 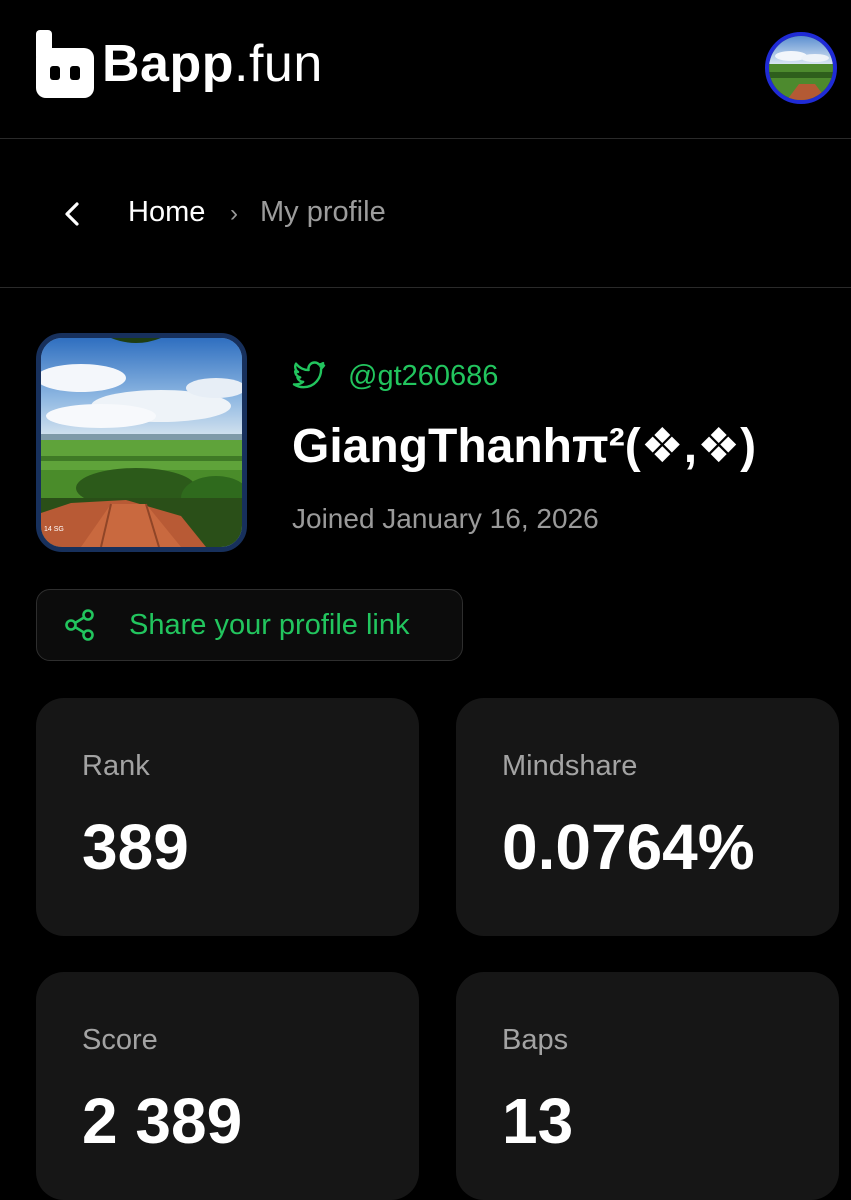 I want to click on stat-label: Score, so click(x=120, y=1040).